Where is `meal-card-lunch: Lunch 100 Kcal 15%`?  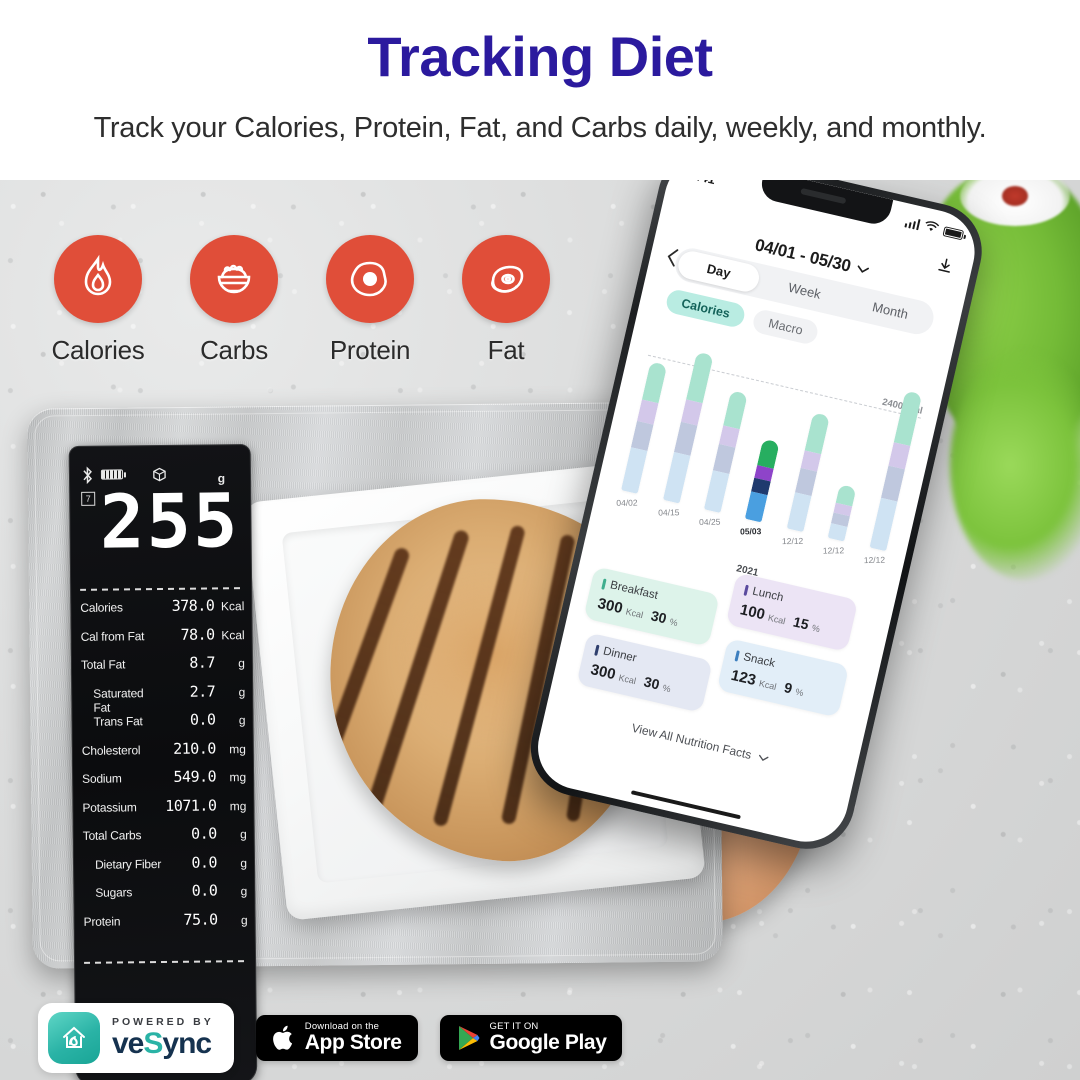
meal-card-lunch: Lunch 100 Kcal 15% is located at coordinates (792, 612).